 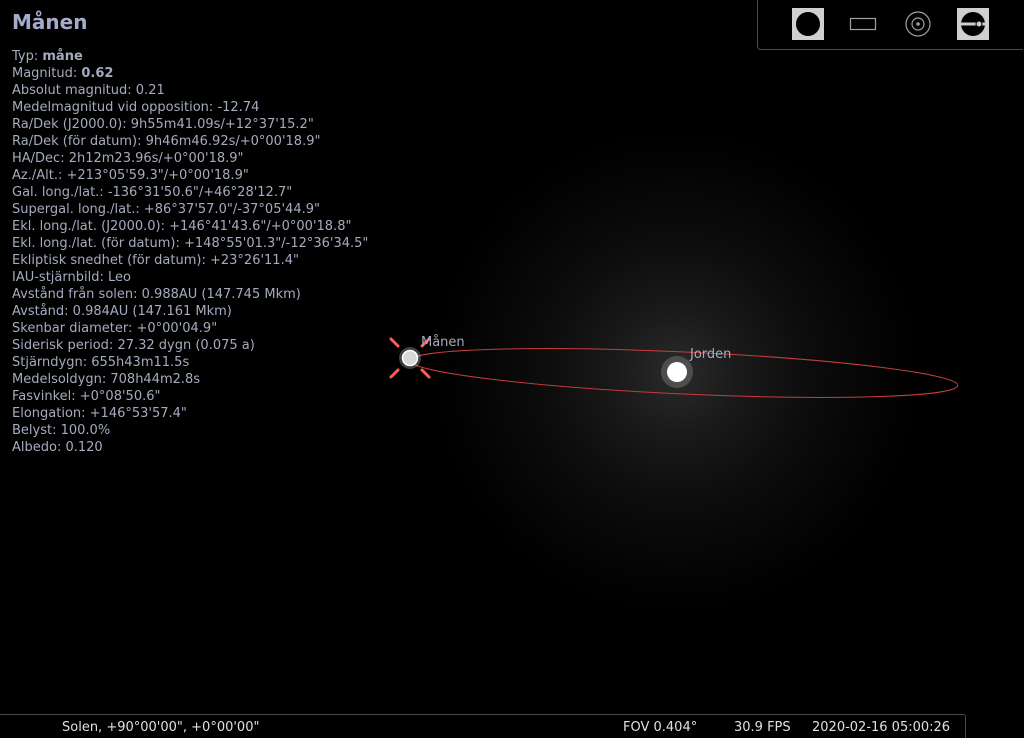 What do you see at coordinates (222, 124) in the screenshot?
I see `info-row-value: 9h55m41.09s/+12°37'15.2"` at bounding box center [222, 124].